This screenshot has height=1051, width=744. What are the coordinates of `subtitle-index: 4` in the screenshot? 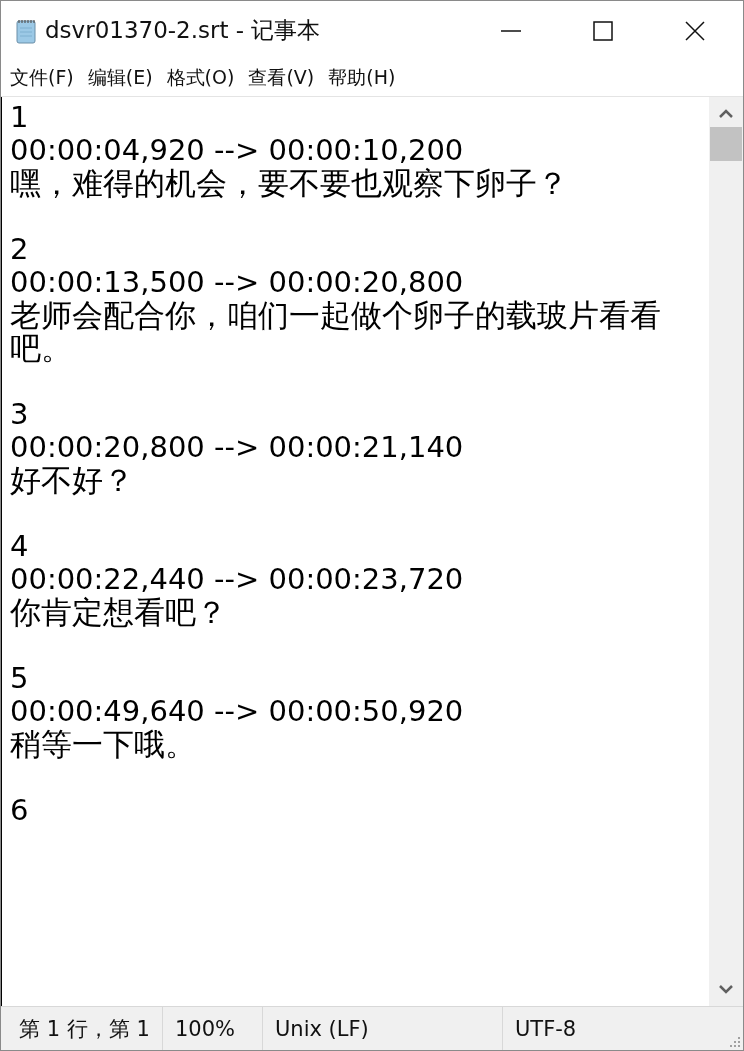 It's located at (20, 546).